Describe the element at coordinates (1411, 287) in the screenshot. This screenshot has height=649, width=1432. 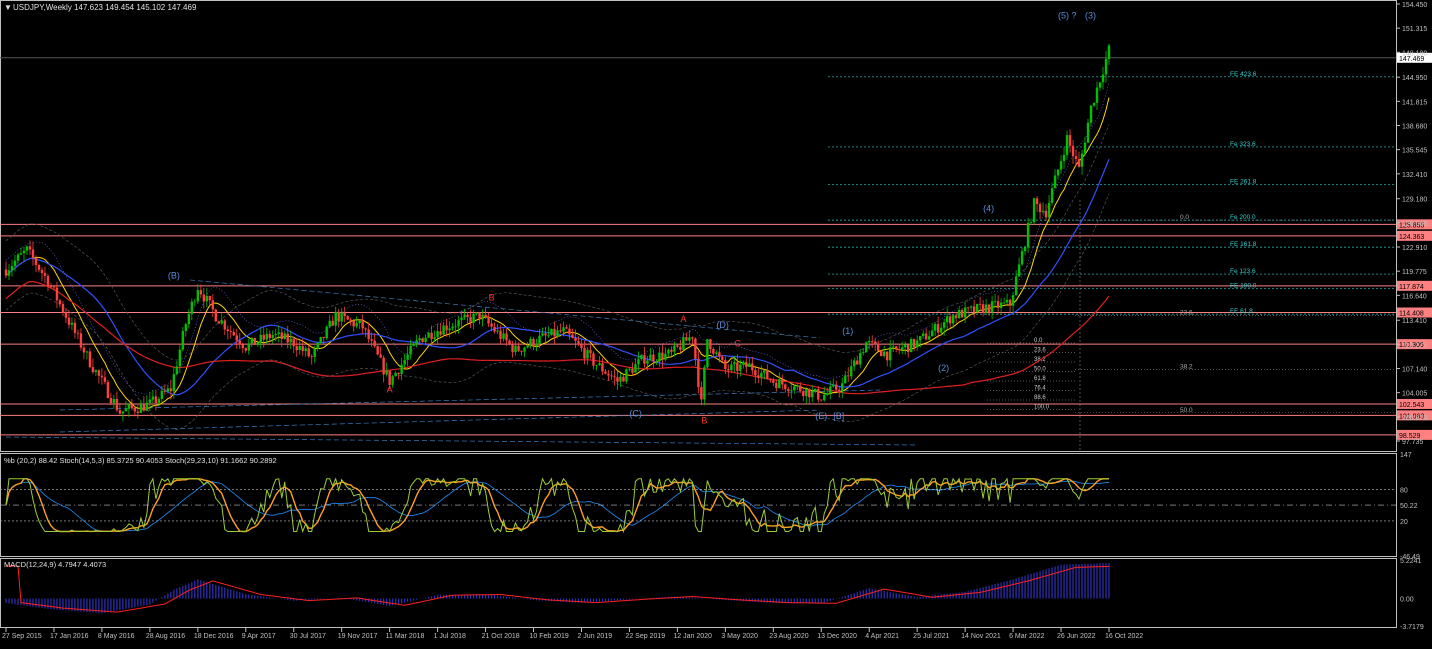
I see `price-level-label: 117.874` at that location.